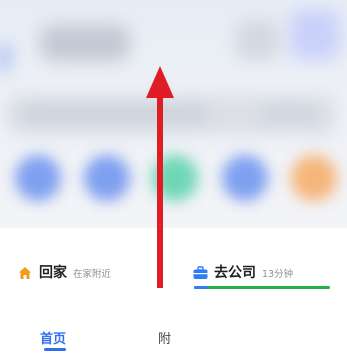  What do you see at coordinates (92, 274) in the screenshot?
I see `home-subtitle: 在家附近` at bounding box center [92, 274].